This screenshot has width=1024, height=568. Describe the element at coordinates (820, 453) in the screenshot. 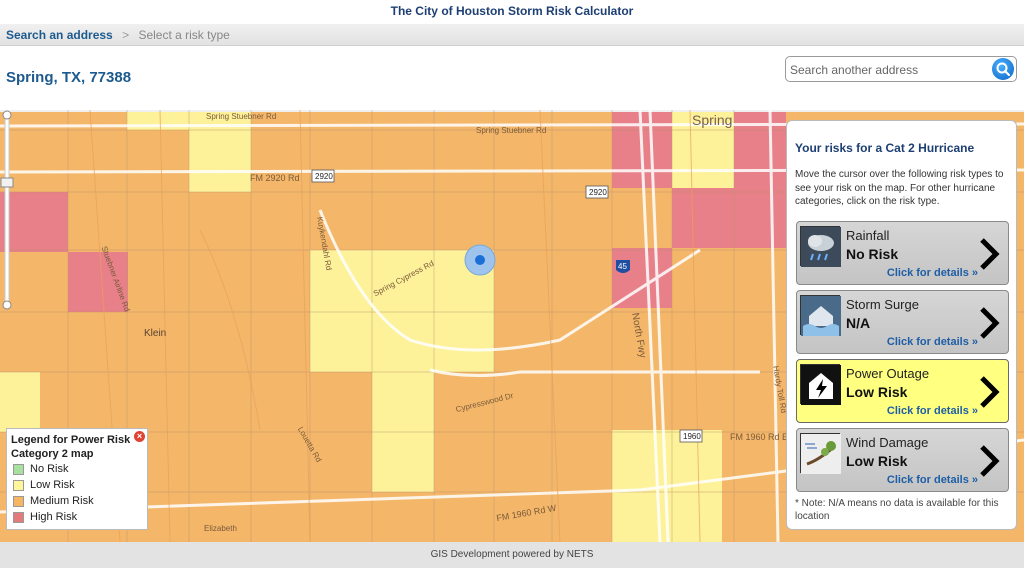

I see `wind-tree-icon` at that location.